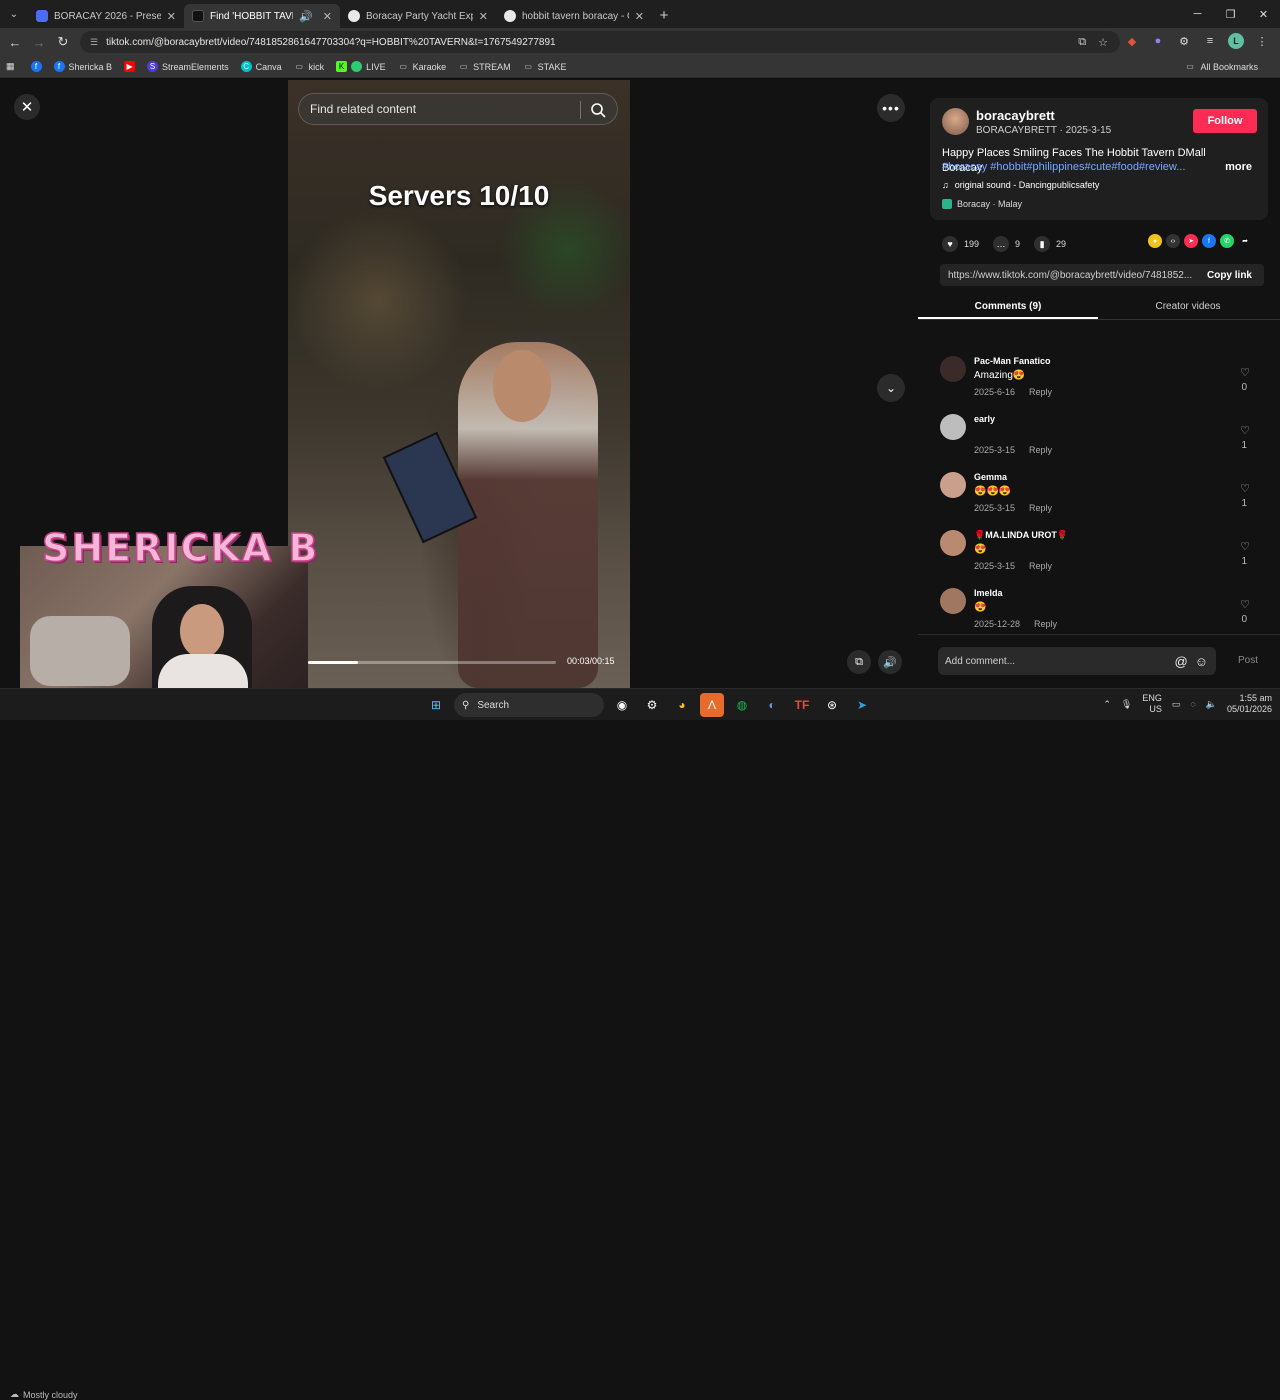 The height and width of the screenshot is (1400, 1280). I want to click on site-info-icon: ☰, so click(94, 42).